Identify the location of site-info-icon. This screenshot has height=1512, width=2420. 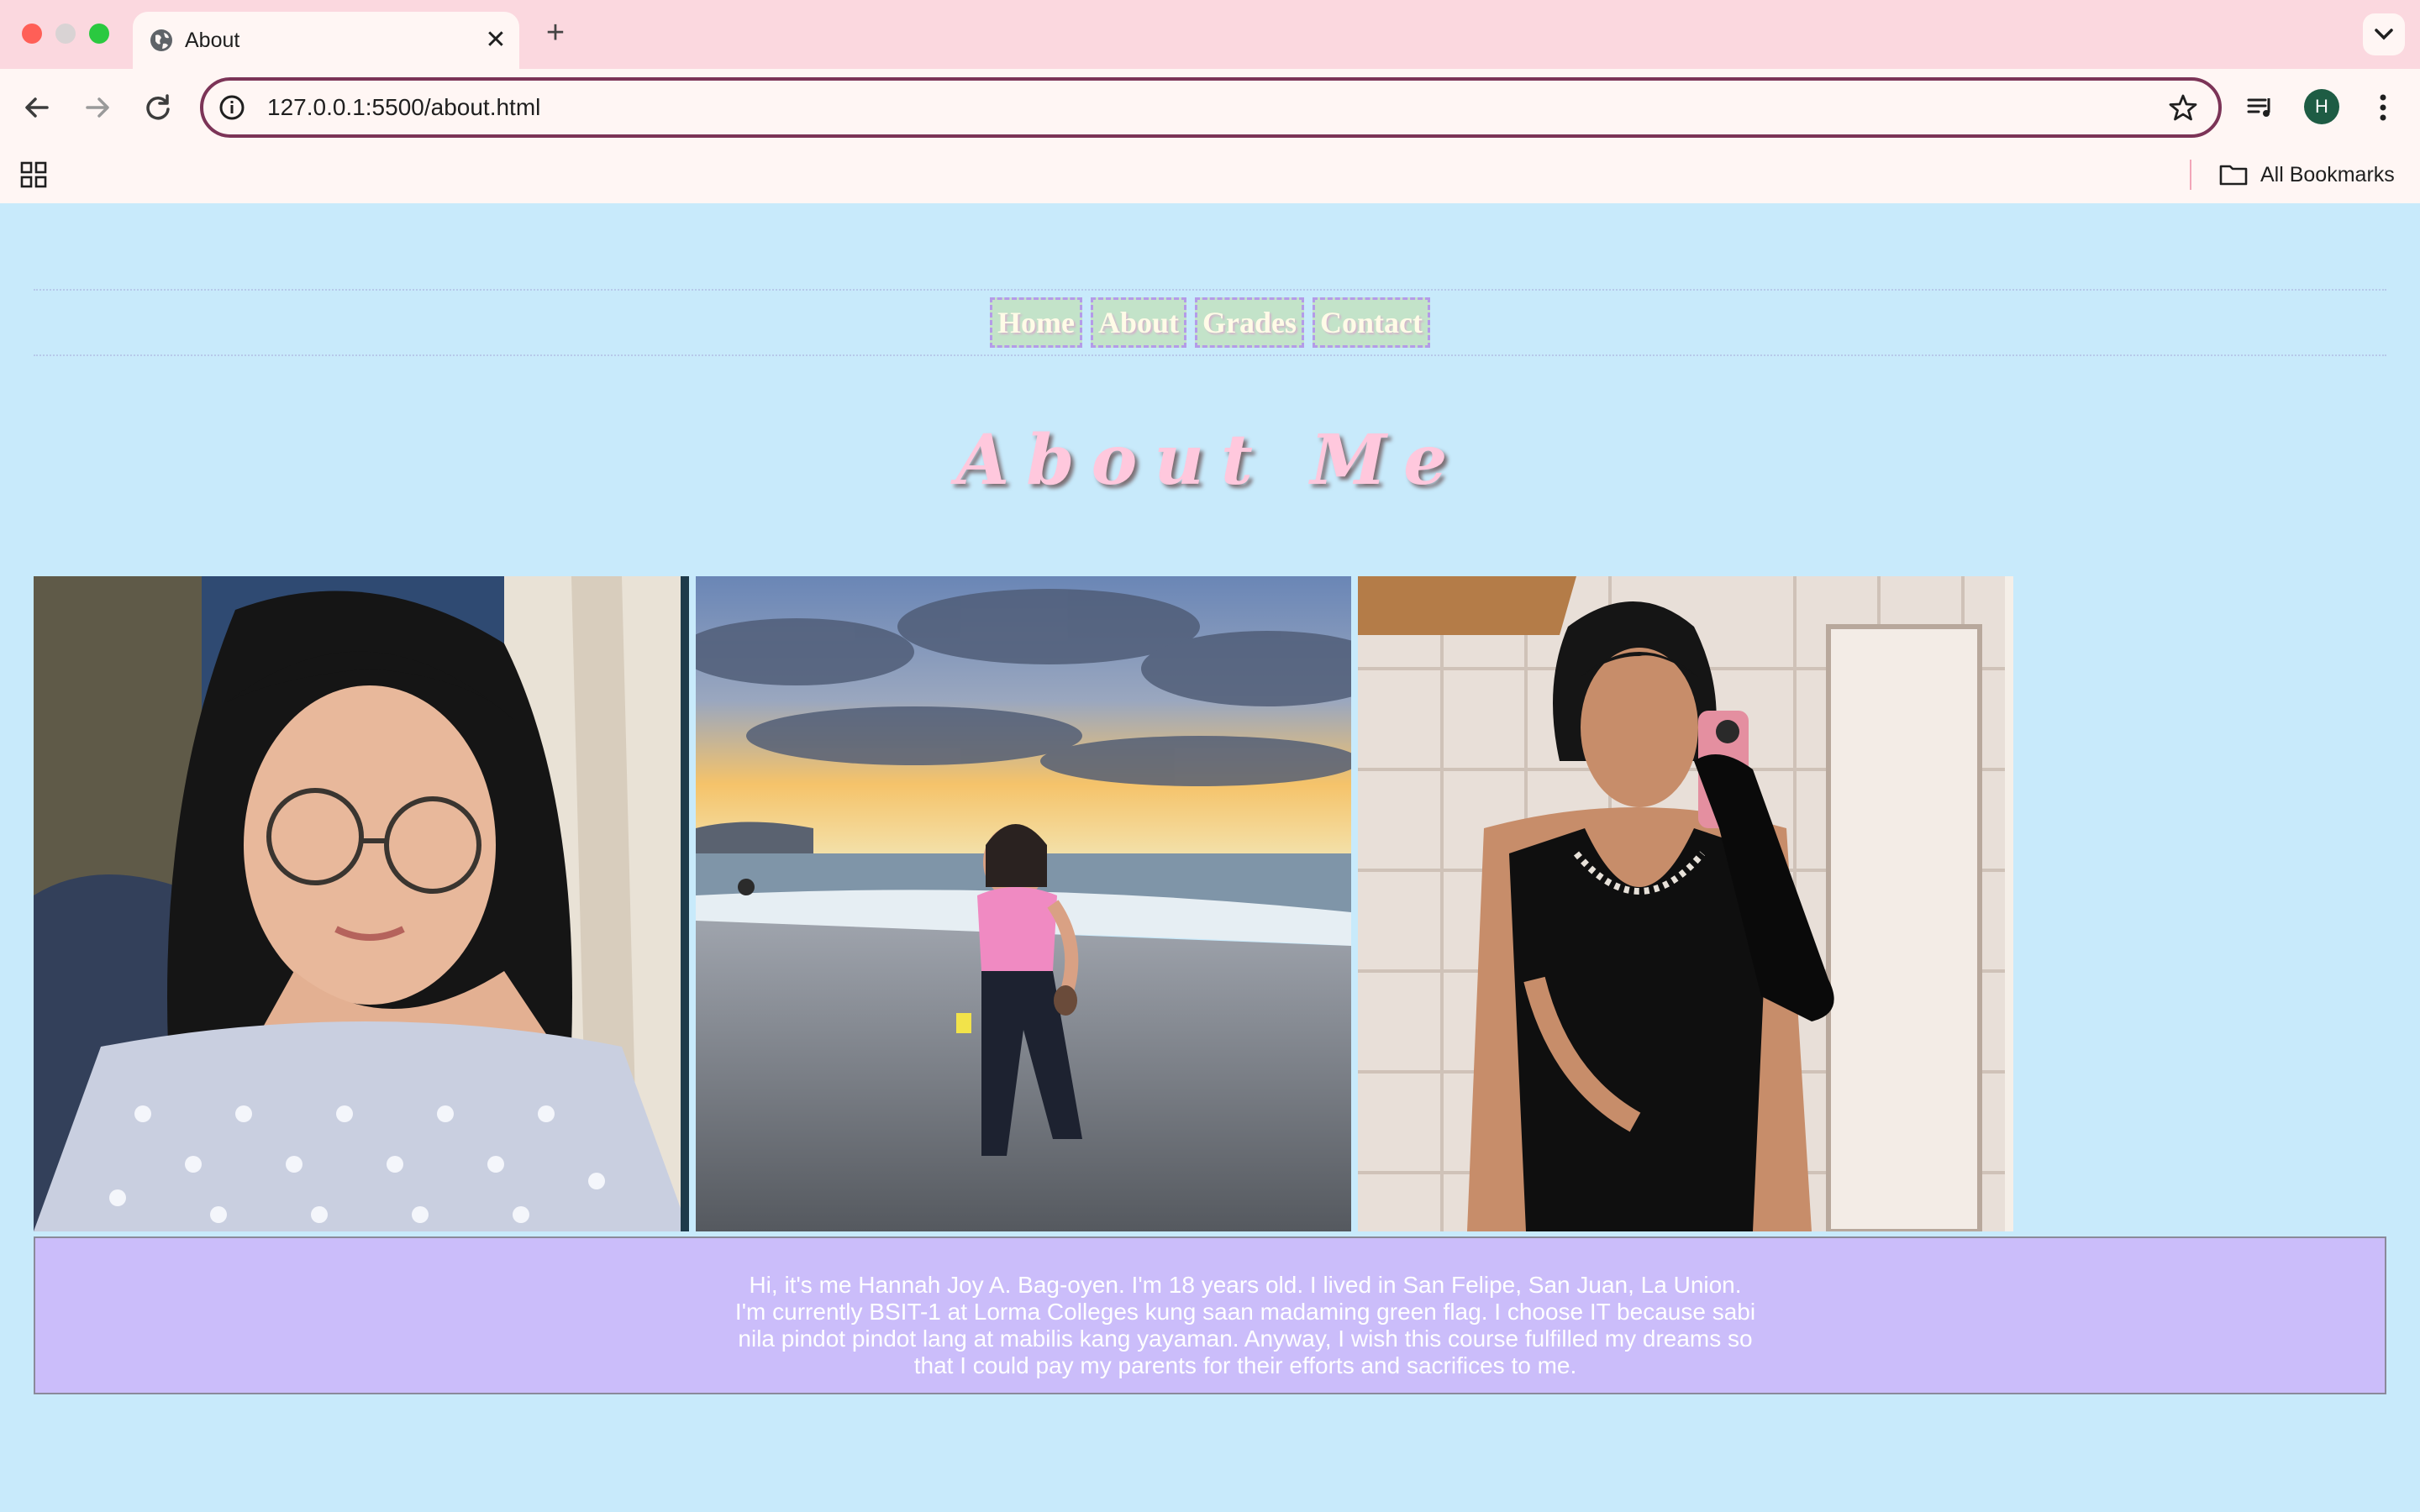
(232, 107).